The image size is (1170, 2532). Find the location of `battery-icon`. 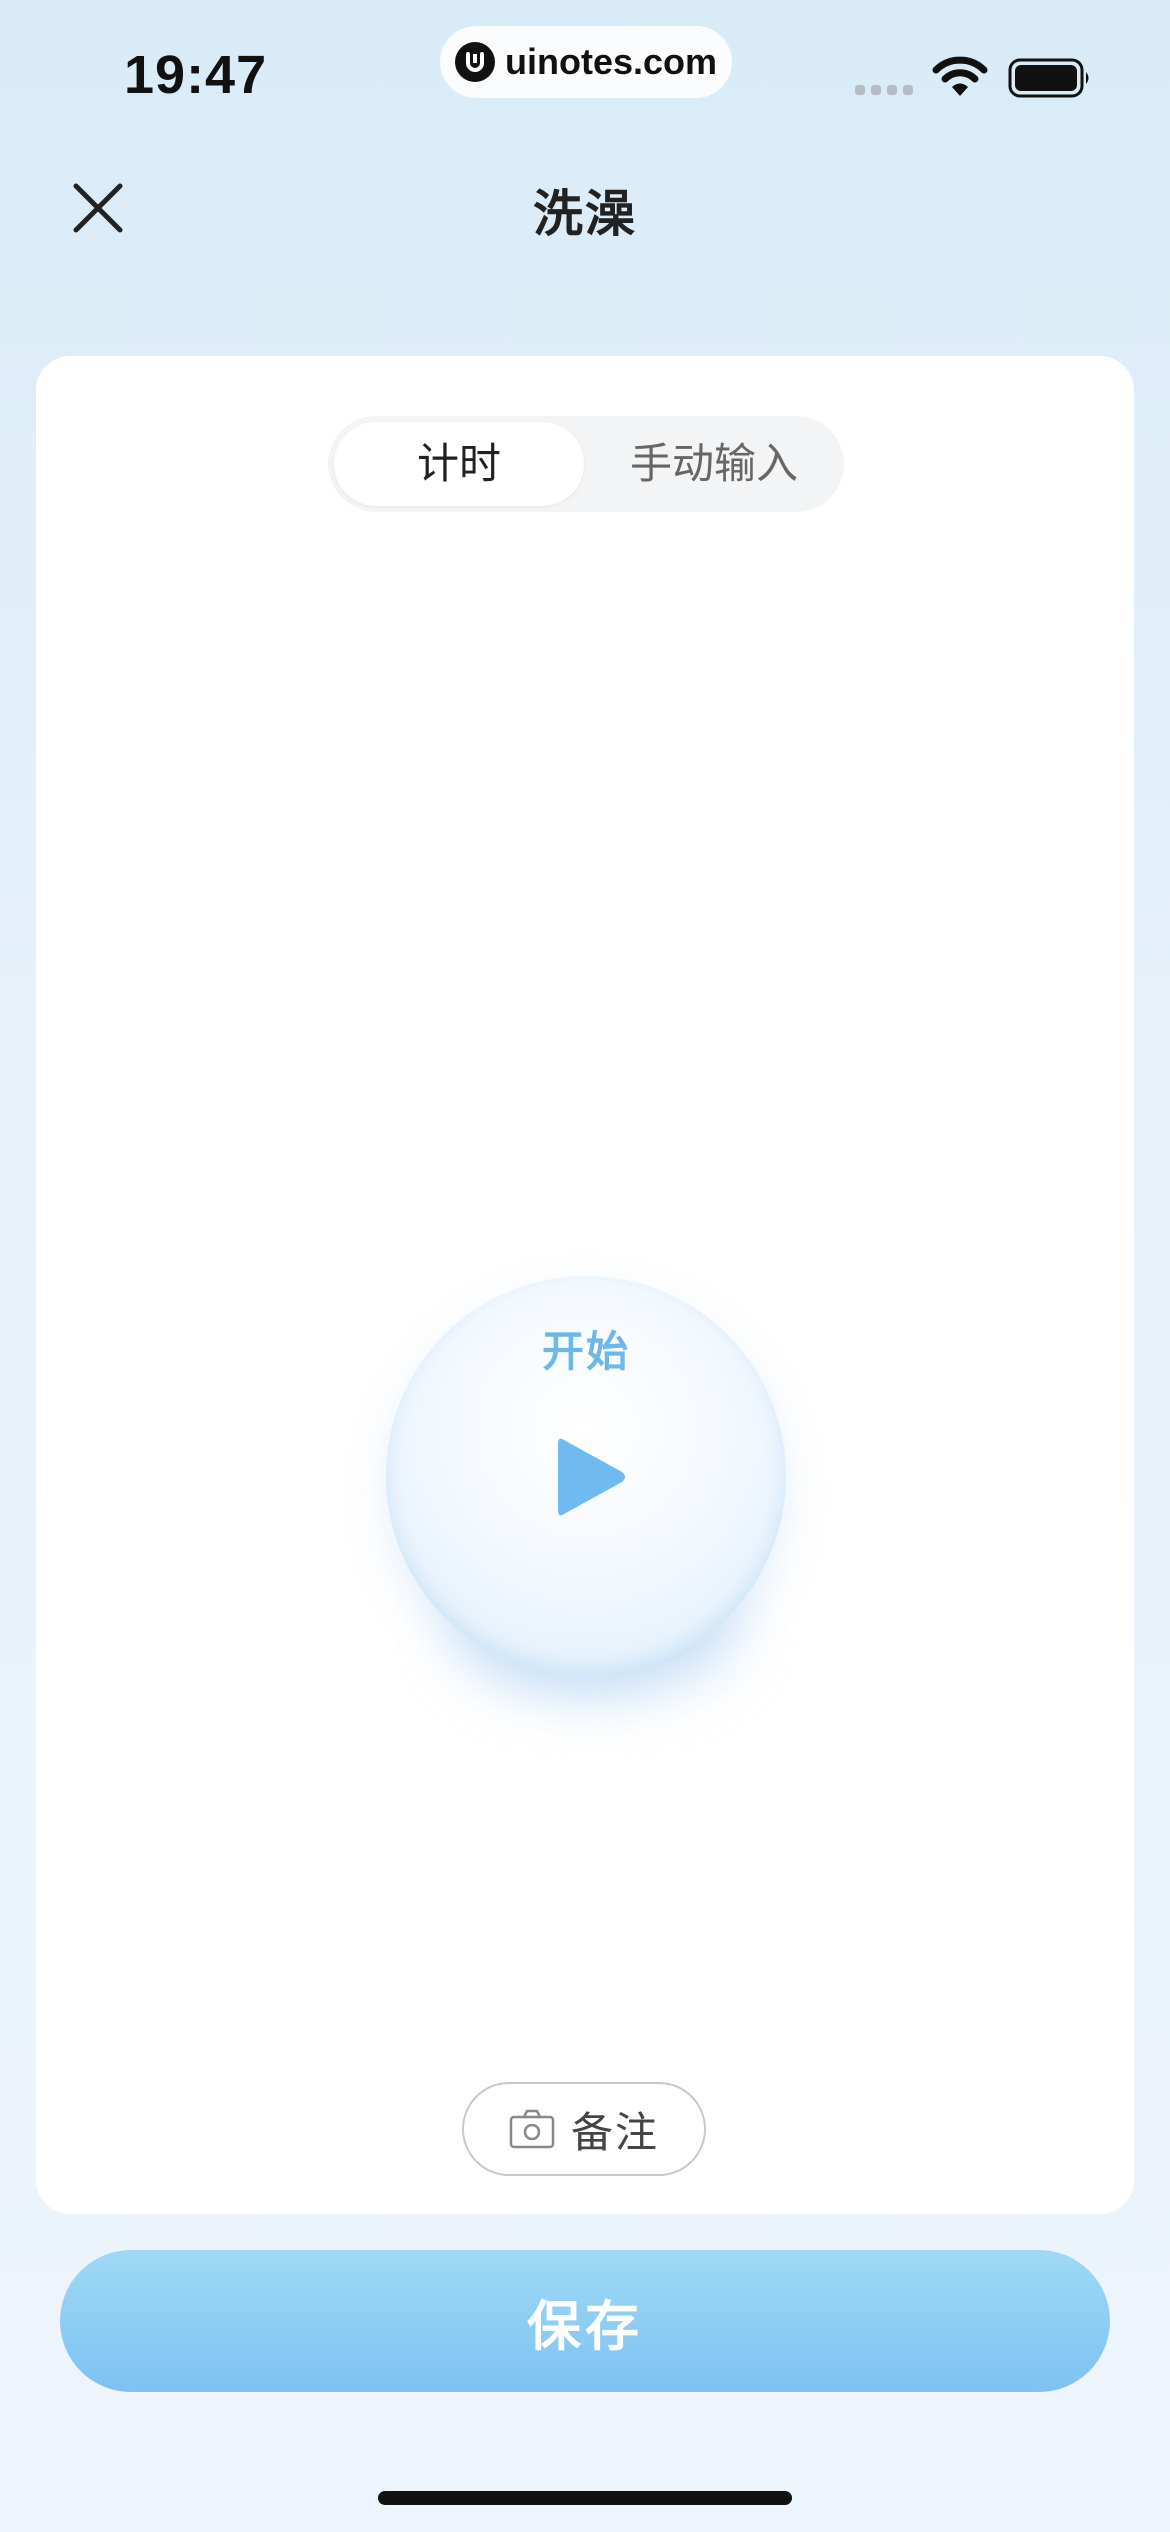

battery-icon is located at coordinates (1048, 78).